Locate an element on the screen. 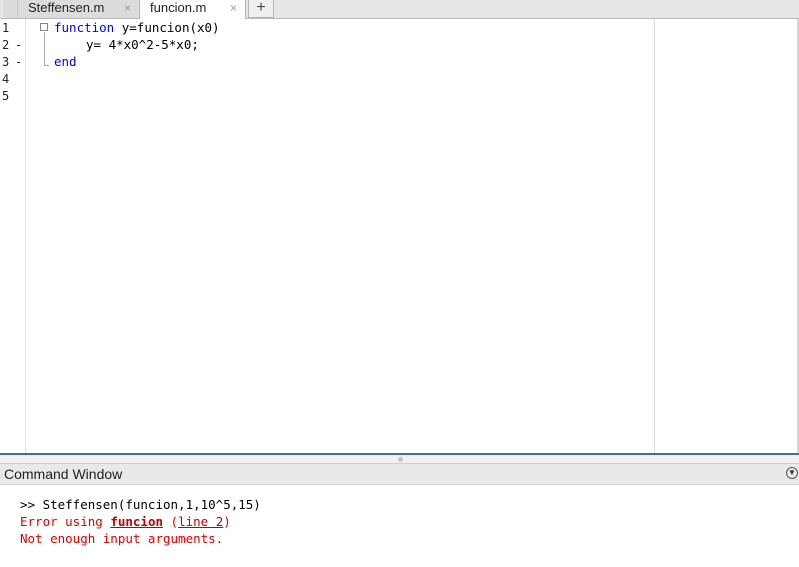  keyword: function is located at coordinates (84, 27).